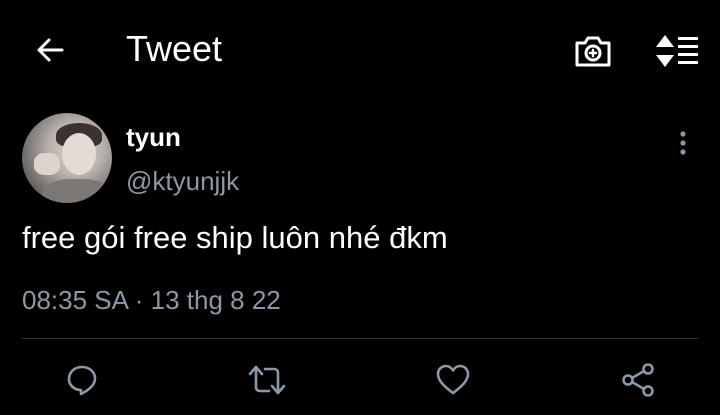 Image resolution: width=720 pixels, height=415 pixels. I want to click on sort-button, so click(677, 51).